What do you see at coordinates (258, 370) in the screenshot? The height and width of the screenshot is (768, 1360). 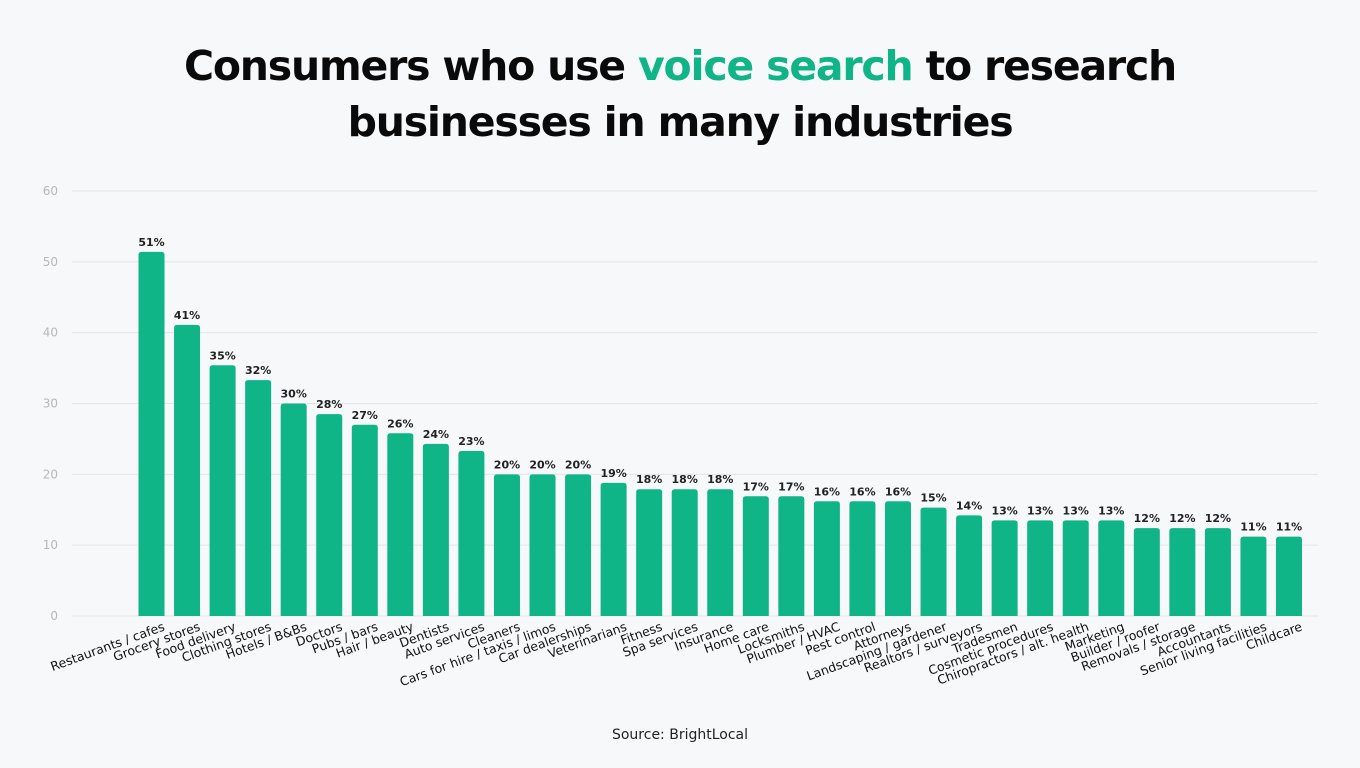 I see `data-label: 32%` at bounding box center [258, 370].